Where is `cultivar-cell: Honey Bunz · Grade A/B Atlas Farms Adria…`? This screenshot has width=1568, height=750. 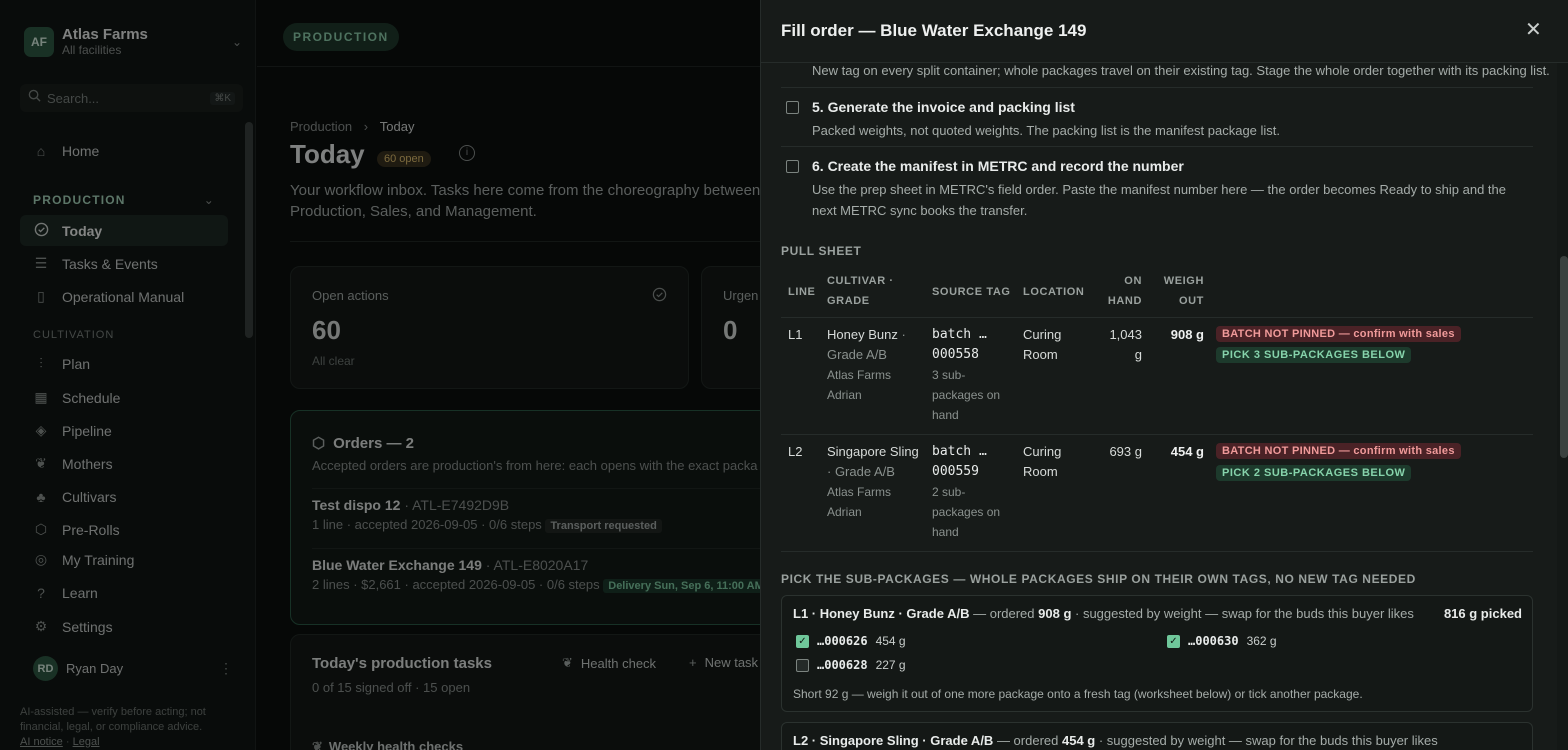
cultivar-cell: Honey Bunz · Grade A/B Atlas Farms Adria… is located at coordinates (872, 365).